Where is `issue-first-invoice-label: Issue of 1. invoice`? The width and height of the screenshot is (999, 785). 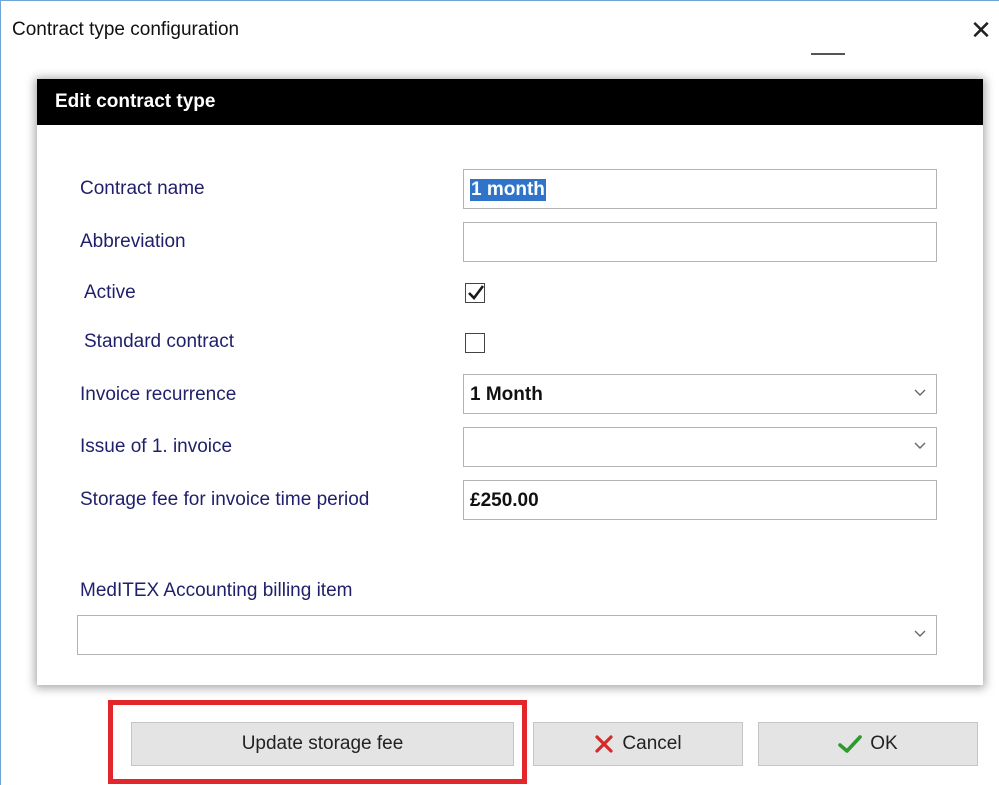
issue-first-invoice-label: Issue of 1. invoice is located at coordinates (156, 446).